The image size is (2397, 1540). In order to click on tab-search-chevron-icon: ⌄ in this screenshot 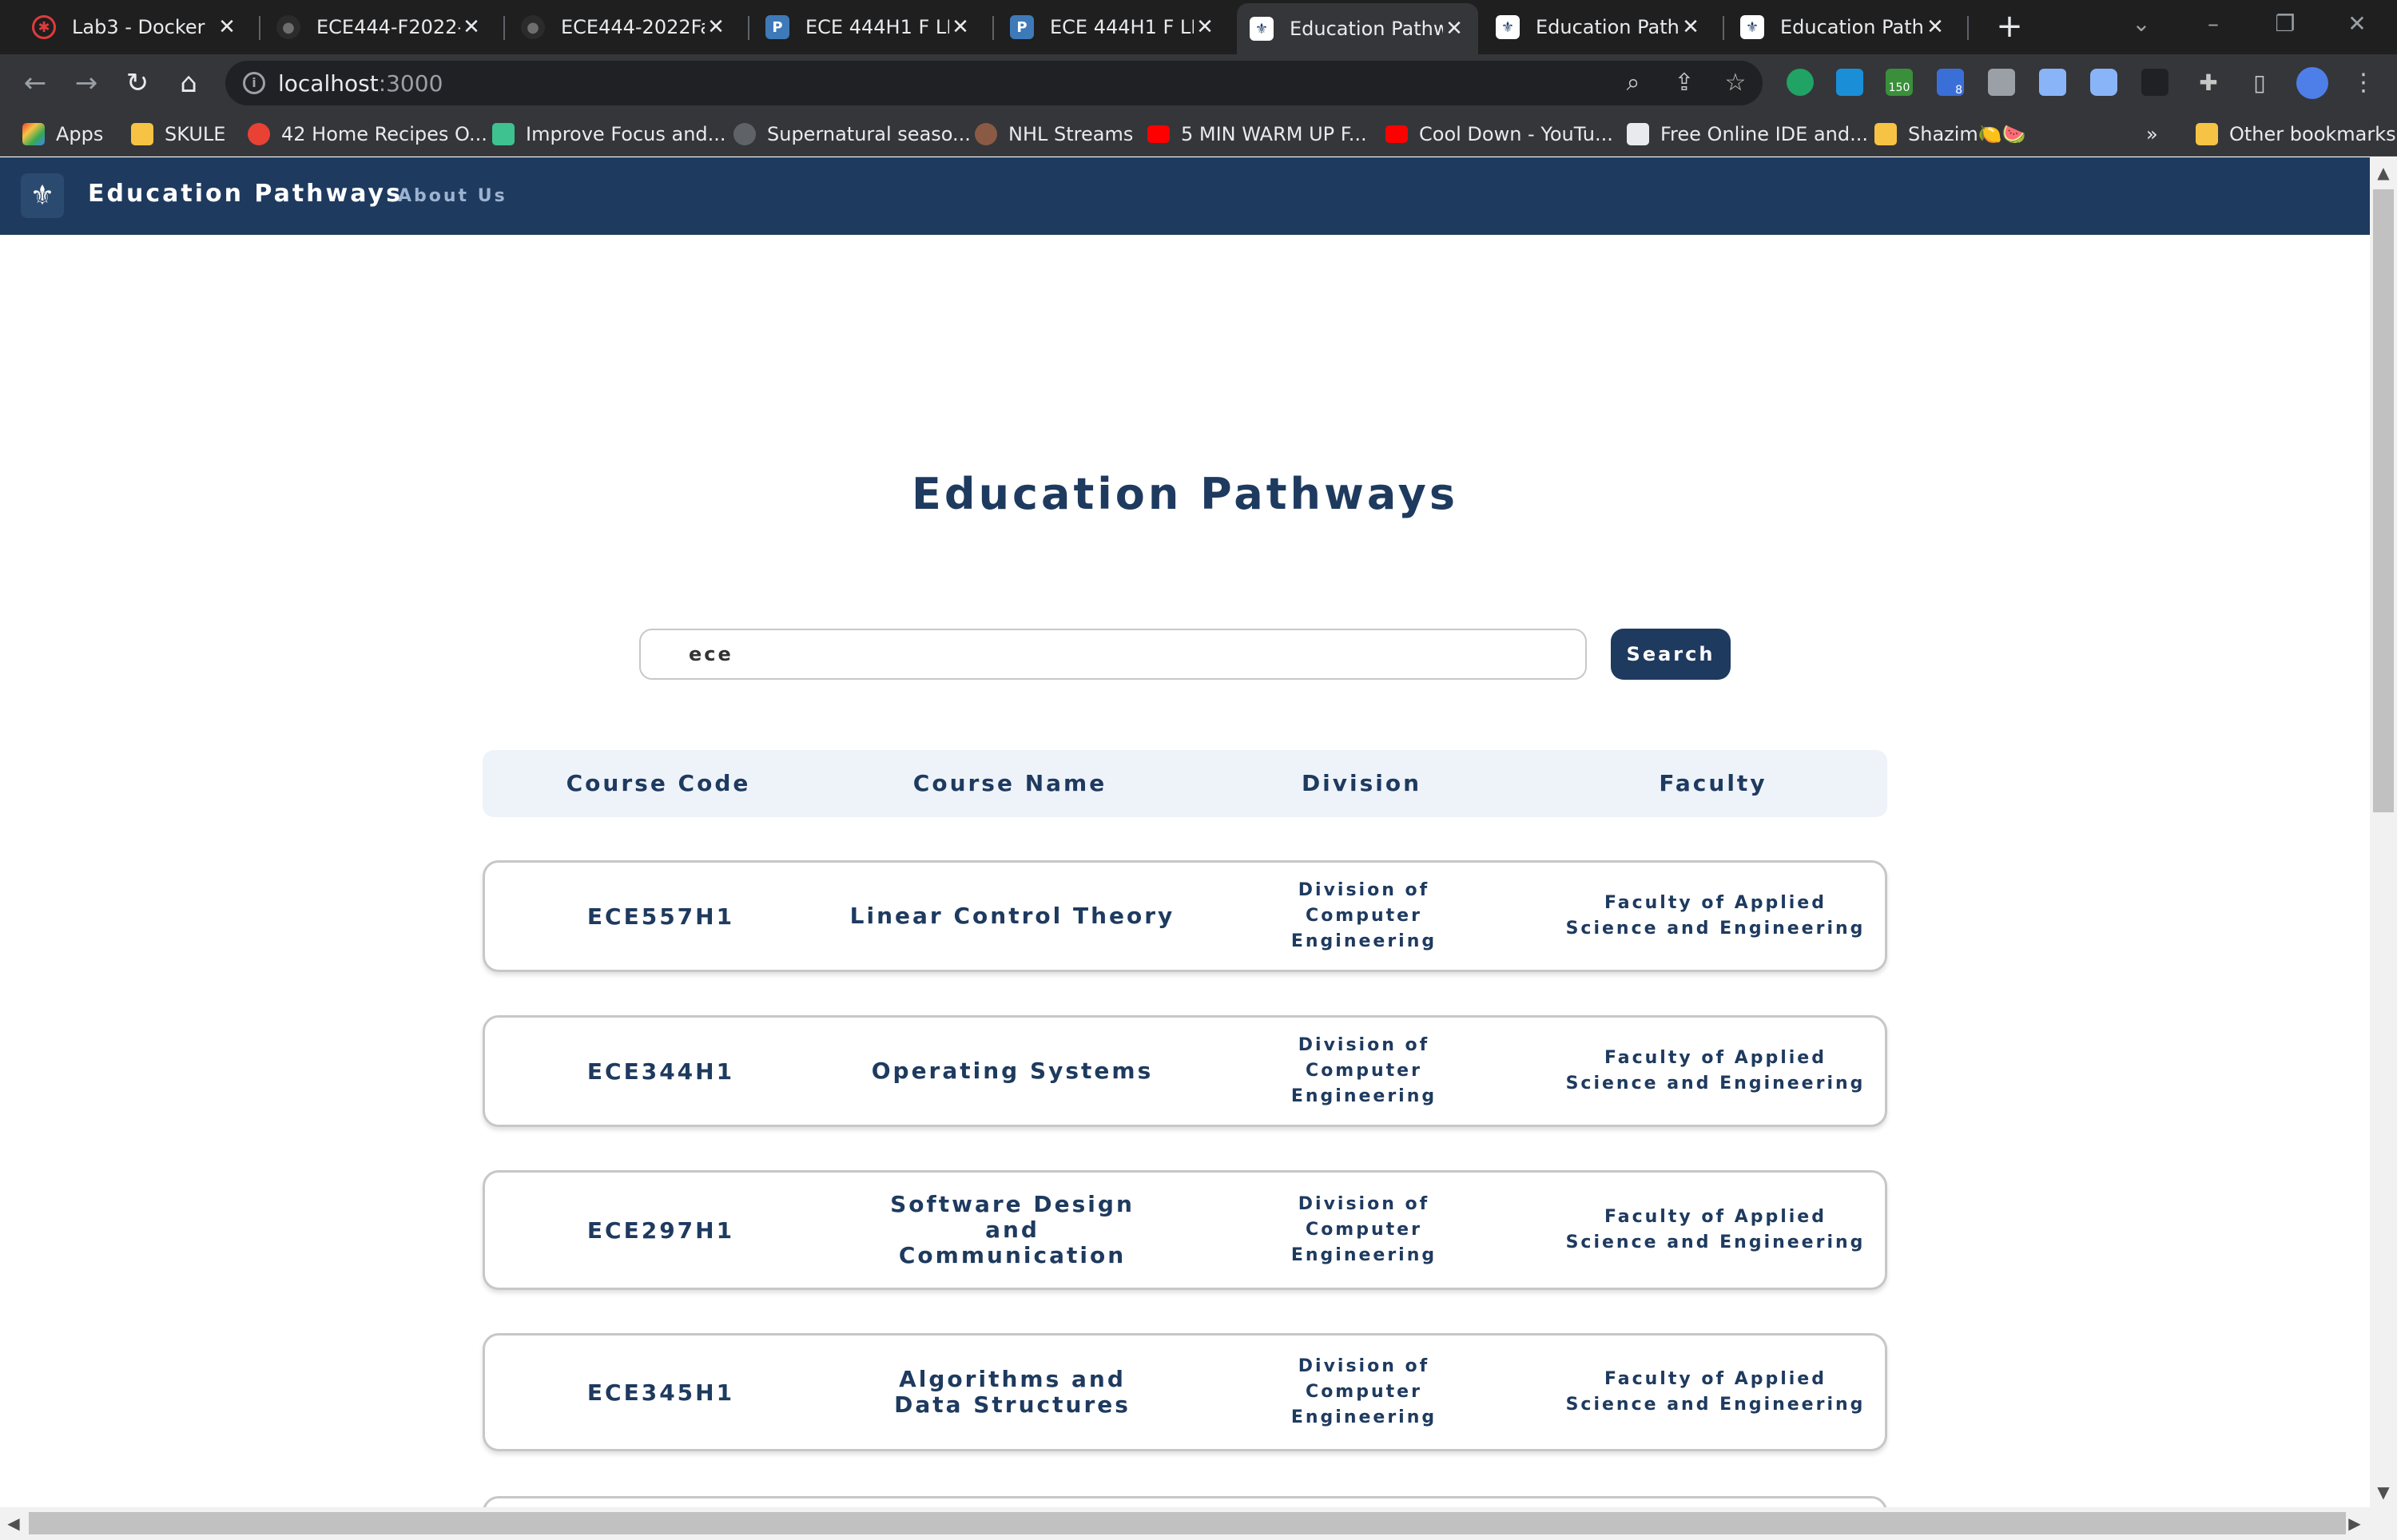, I will do `click(2141, 24)`.